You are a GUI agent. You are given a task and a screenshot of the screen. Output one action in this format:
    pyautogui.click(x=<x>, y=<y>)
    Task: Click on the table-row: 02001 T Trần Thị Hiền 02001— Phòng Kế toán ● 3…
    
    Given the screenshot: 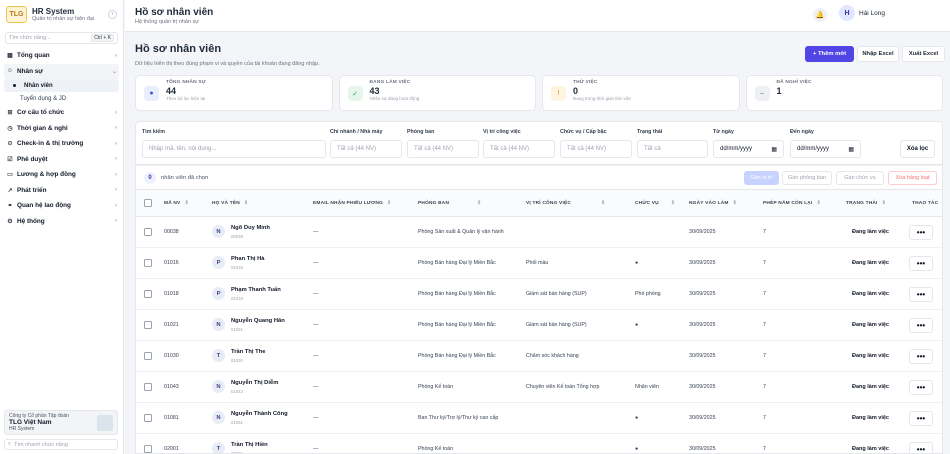 What is the action you would take?
    pyautogui.click(x=539, y=443)
    